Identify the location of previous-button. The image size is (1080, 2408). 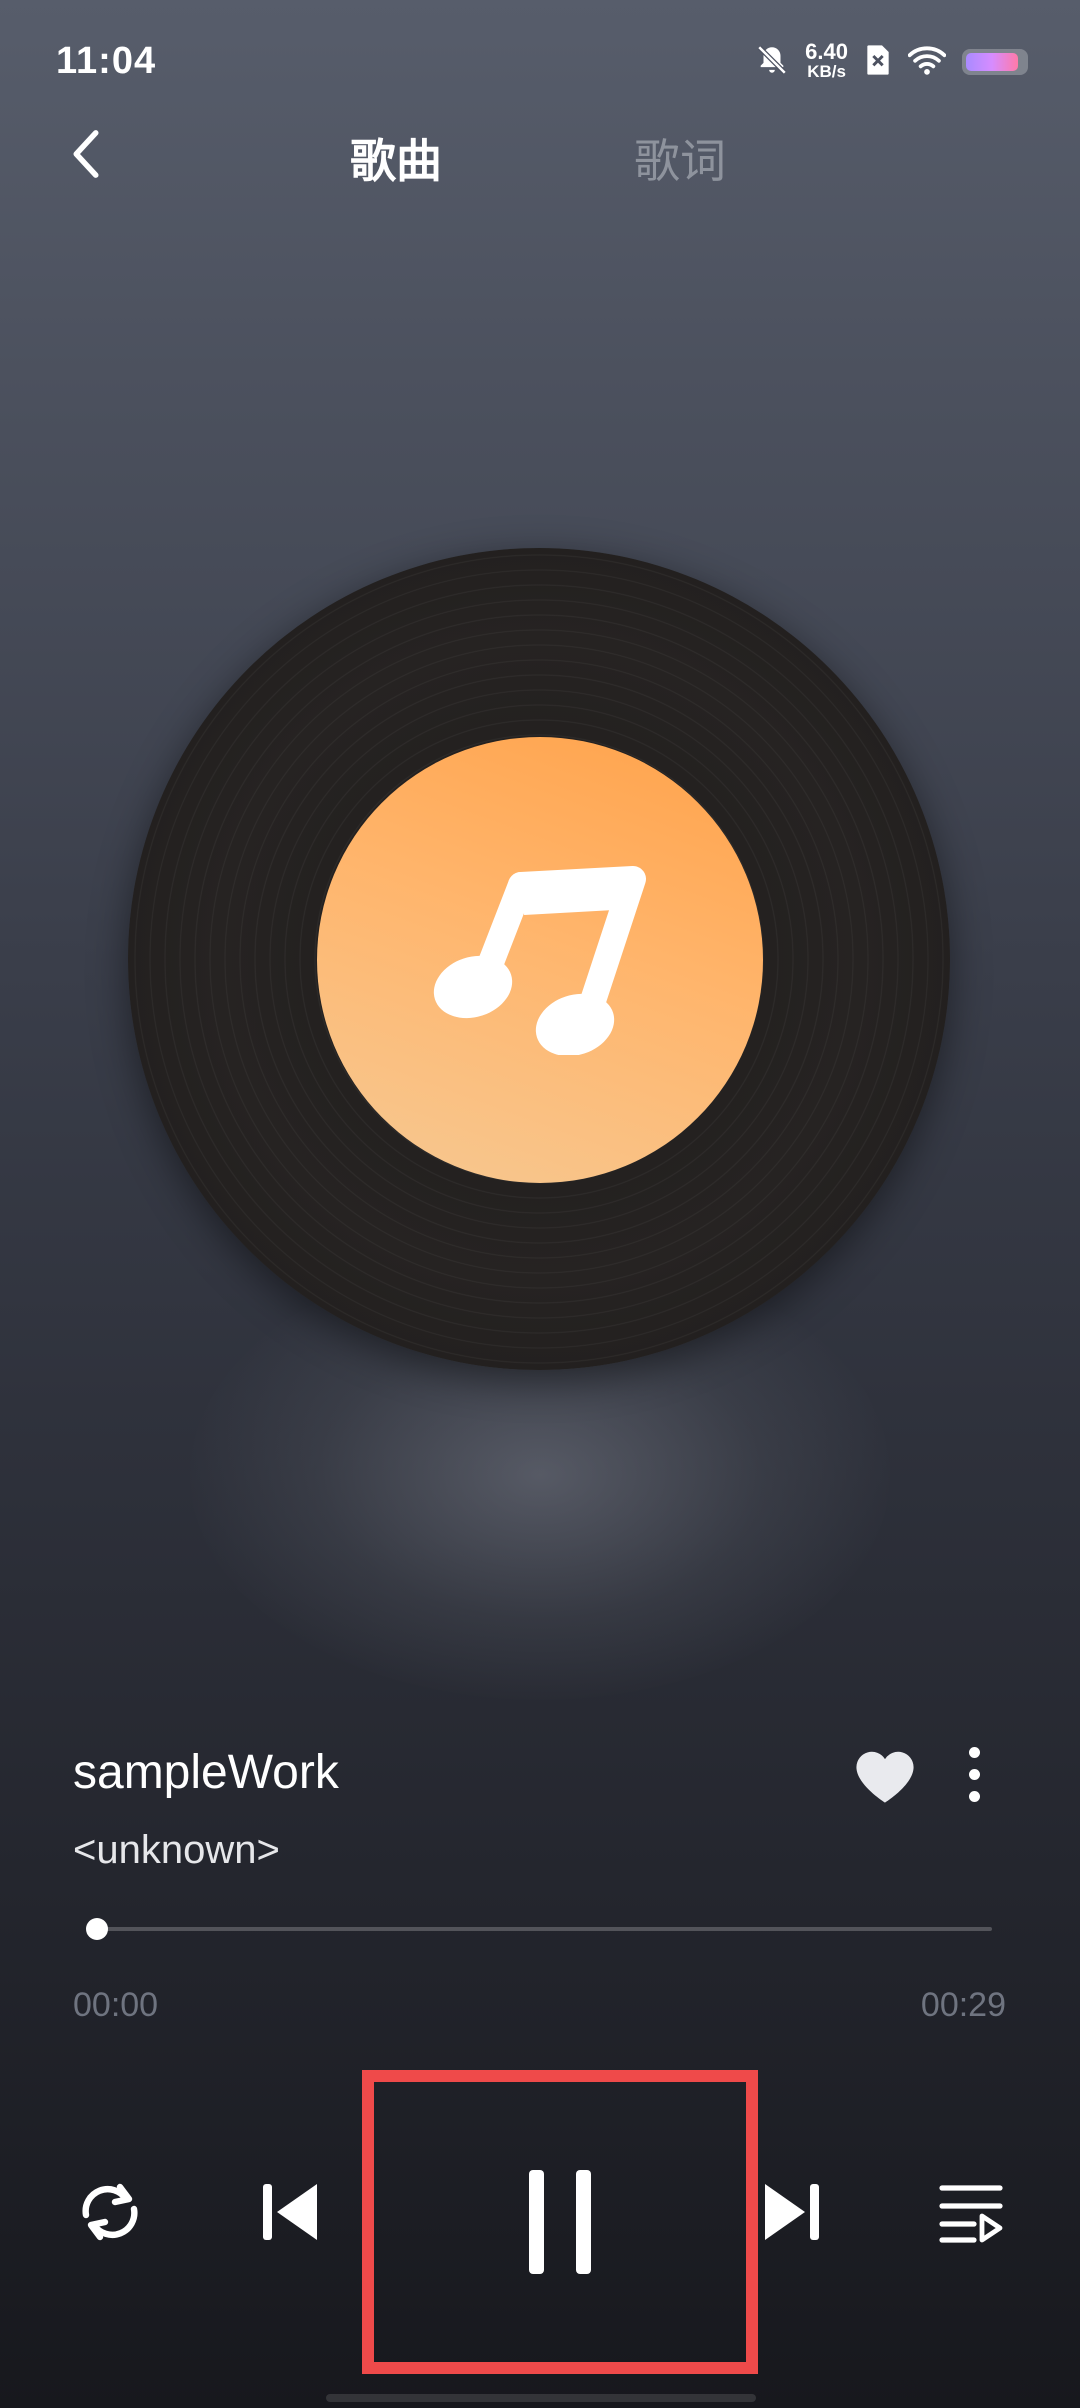
(290, 2212).